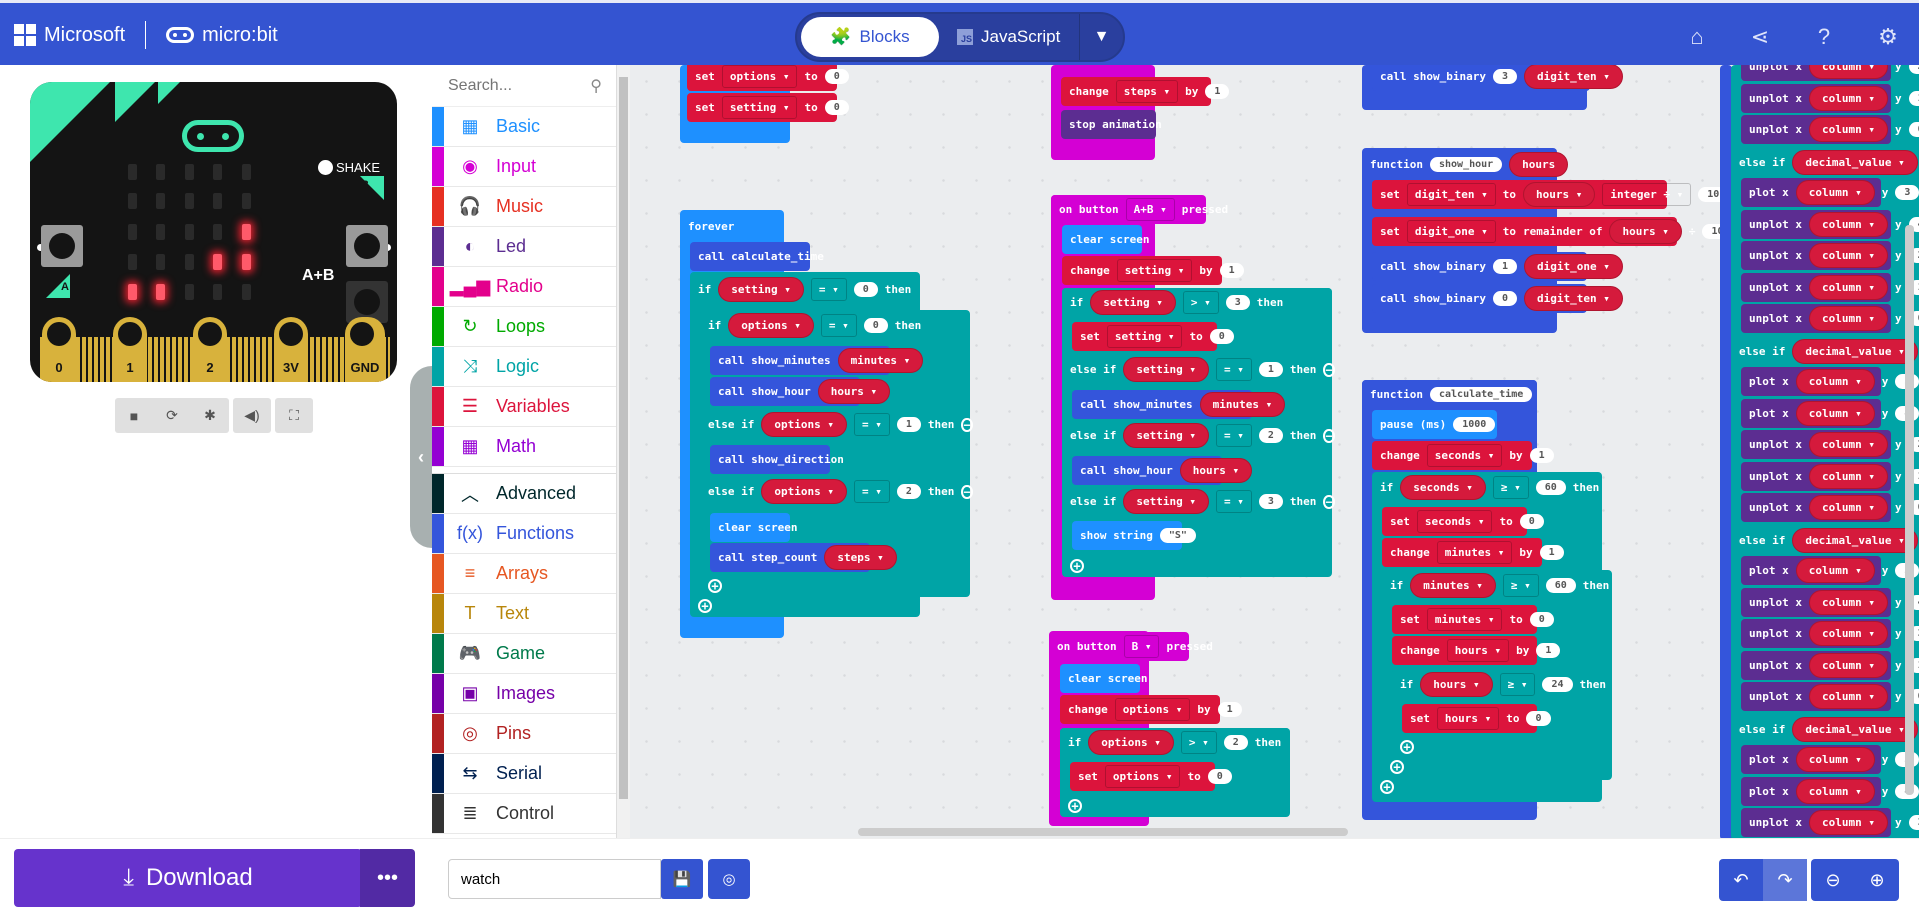  Describe the element at coordinates (1134, 535) in the screenshot. I see `show-string-block: show string "S"` at that location.